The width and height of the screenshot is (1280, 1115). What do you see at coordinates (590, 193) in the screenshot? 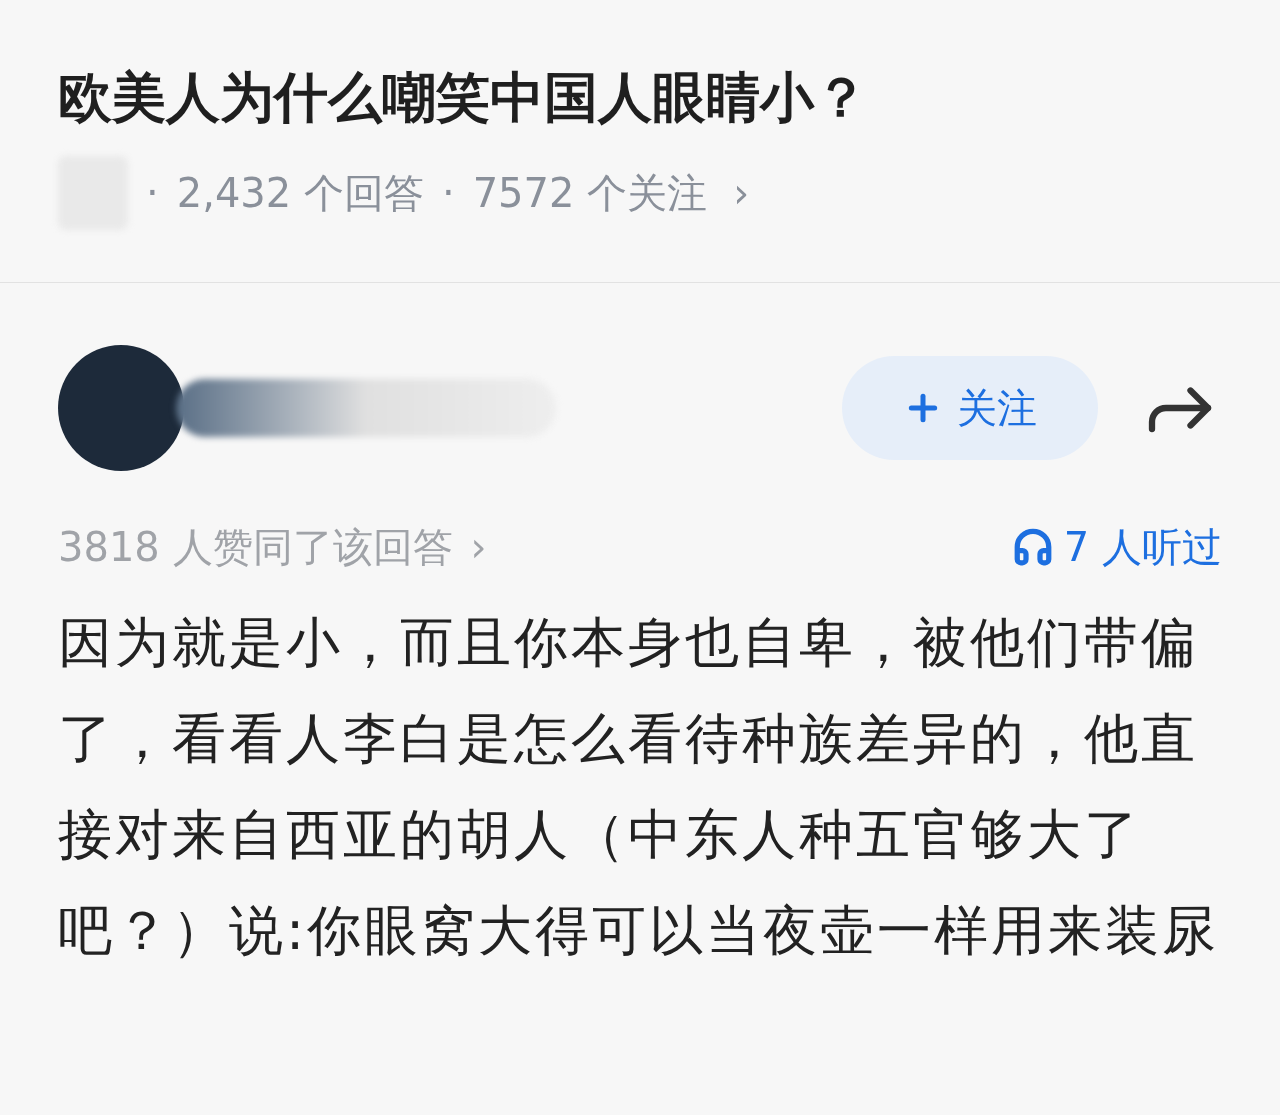
I see `stat-text: 7572 个关注` at bounding box center [590, 193].